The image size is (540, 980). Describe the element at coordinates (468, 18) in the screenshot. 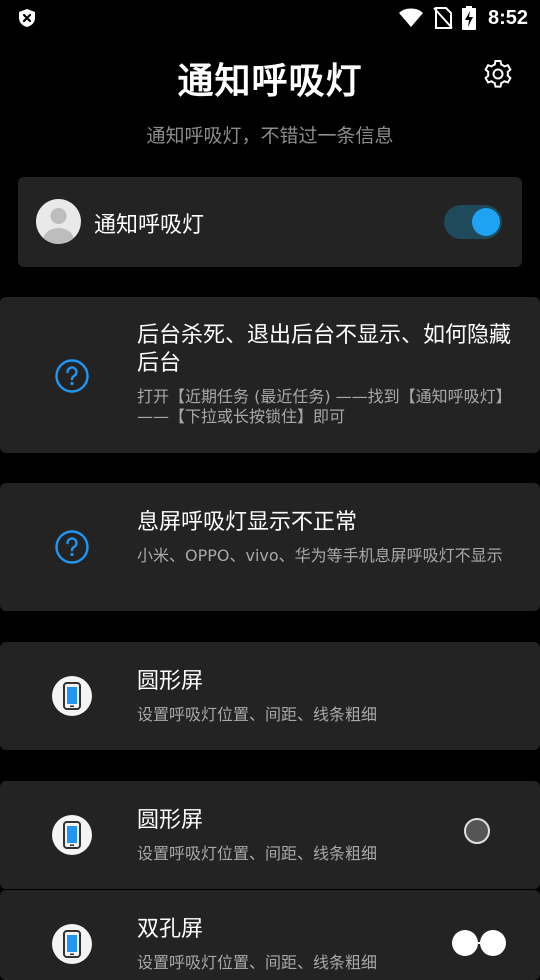

I see `battery-charging-icon` at that location.